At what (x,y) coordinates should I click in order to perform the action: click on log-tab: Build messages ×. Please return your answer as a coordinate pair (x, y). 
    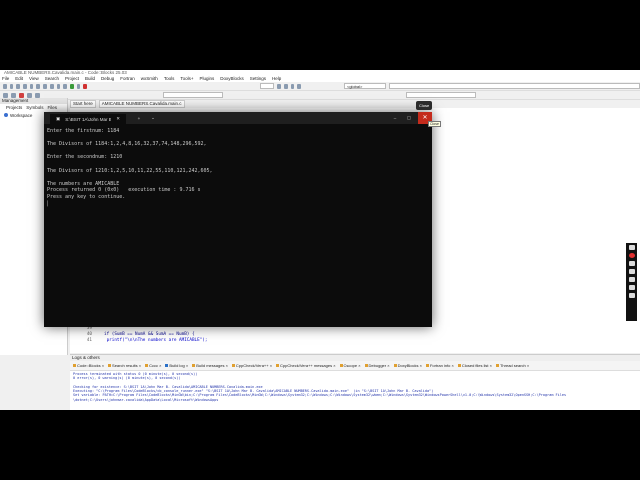
    Looking at the image, I should click on (210, 365).